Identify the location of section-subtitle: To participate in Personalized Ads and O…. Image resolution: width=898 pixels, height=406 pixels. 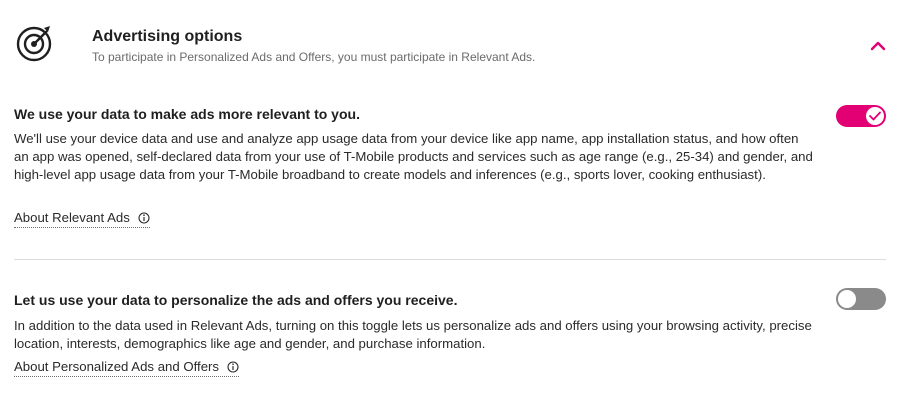
(314, 57).